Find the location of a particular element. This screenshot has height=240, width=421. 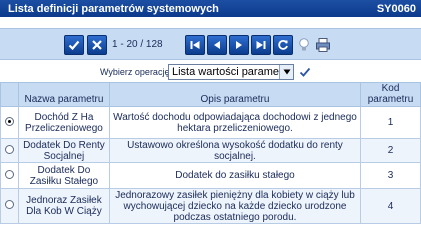

prev-page-button is located at coordinates (217, 45).